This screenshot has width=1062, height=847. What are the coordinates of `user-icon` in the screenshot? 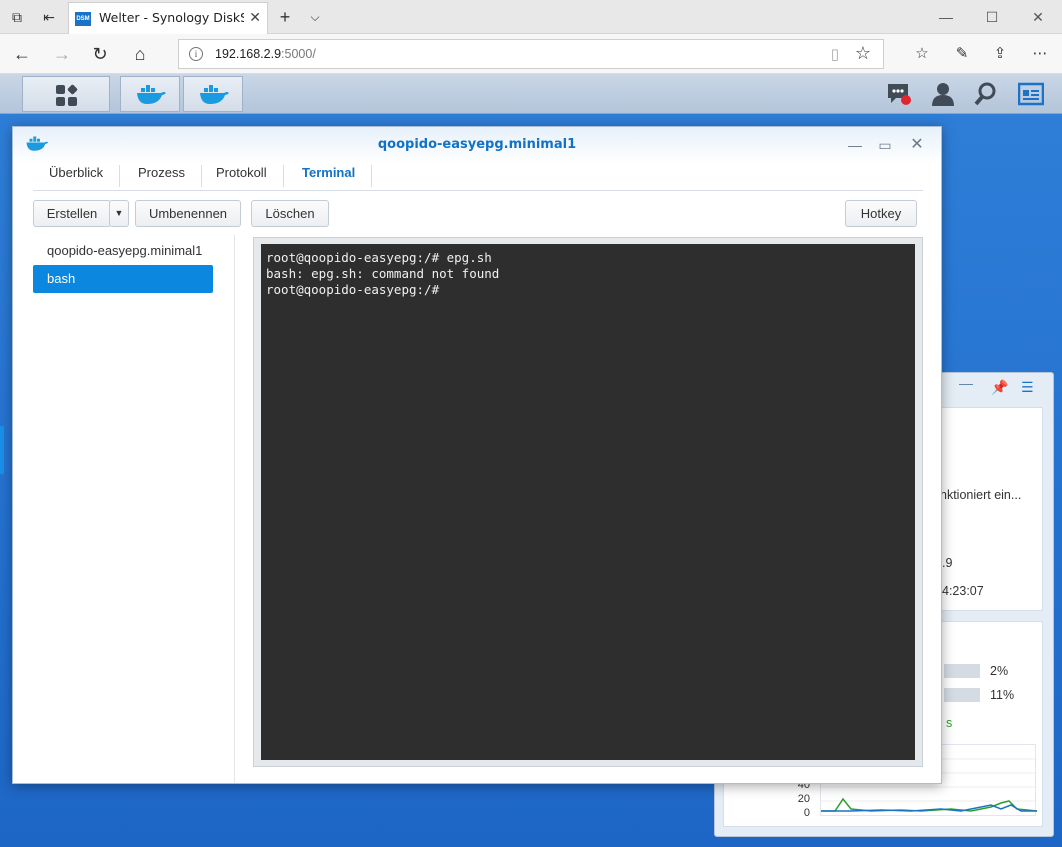 It's located at (943, 94).